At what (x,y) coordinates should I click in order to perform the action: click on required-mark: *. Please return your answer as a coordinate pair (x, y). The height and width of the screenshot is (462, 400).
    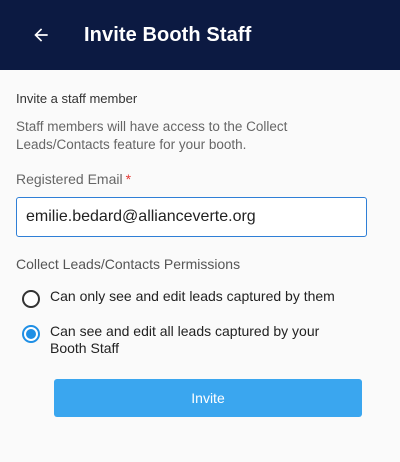
    Looking at the image, I should click on (128, 179).